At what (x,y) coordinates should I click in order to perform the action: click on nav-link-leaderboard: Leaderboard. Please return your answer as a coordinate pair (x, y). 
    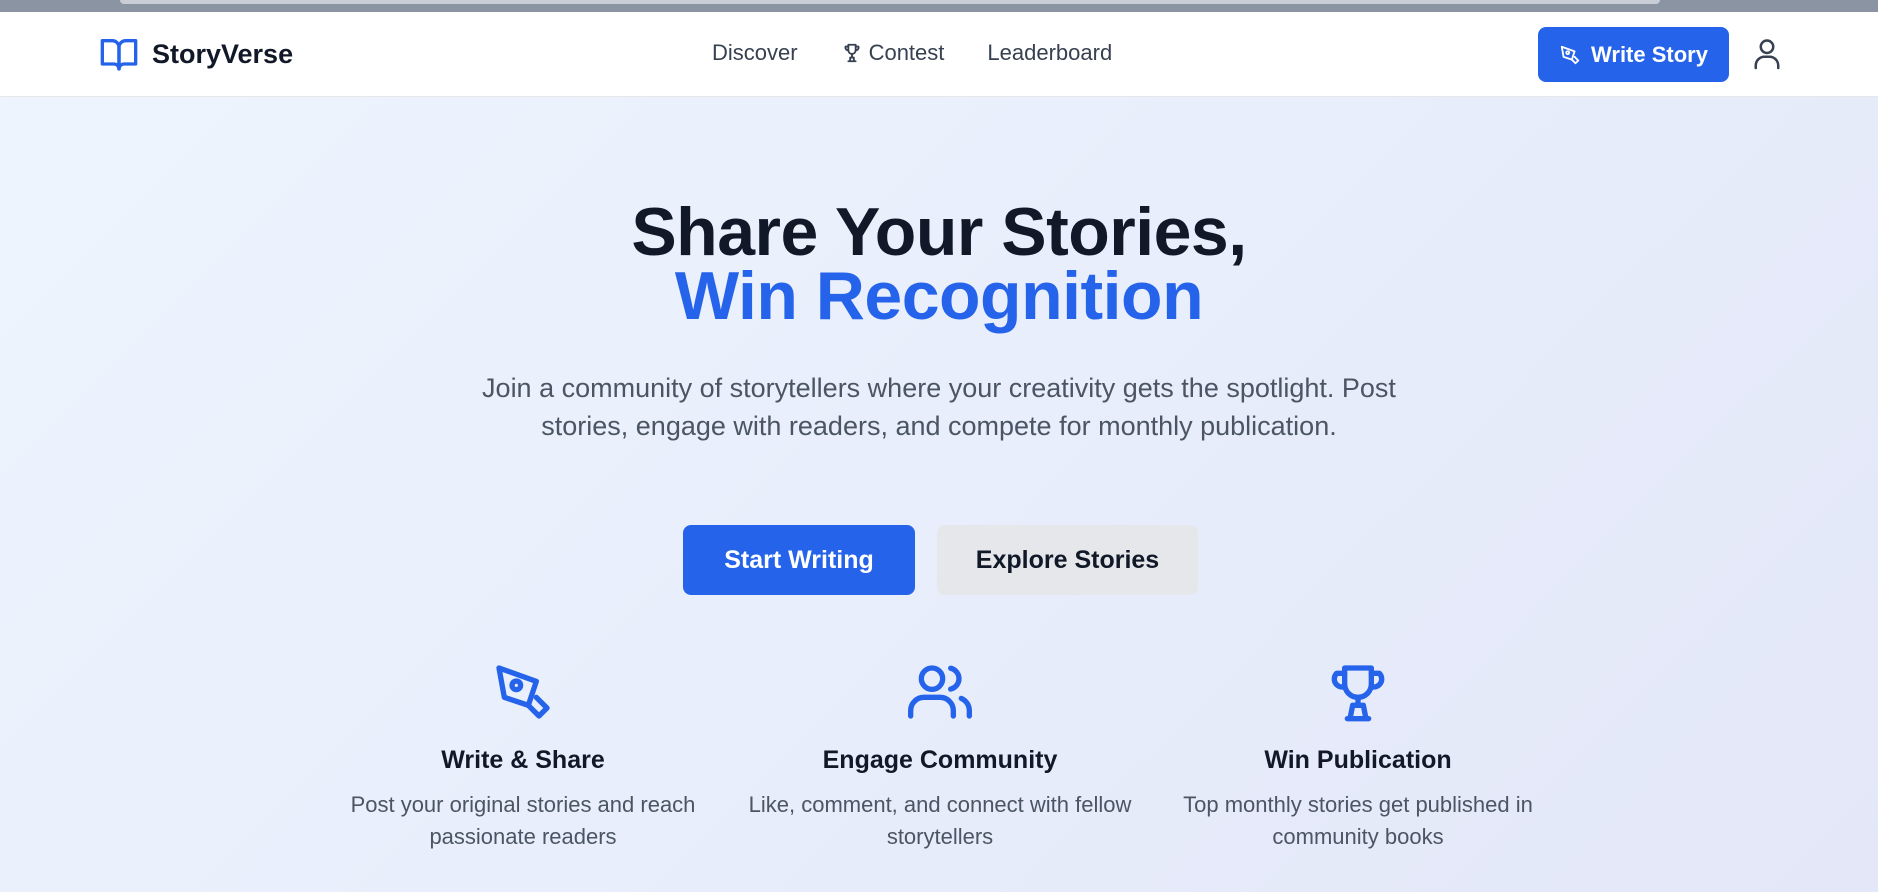
    Looking at the image, I should click on (1049, 53).